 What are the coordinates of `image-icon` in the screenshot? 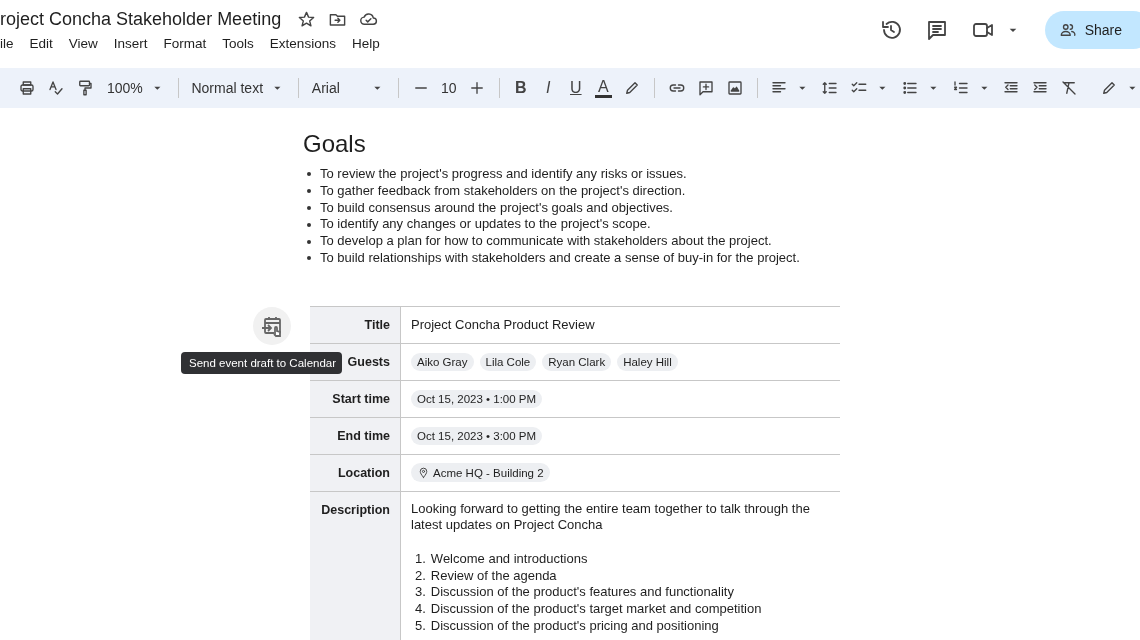 It's located at (734, 88).